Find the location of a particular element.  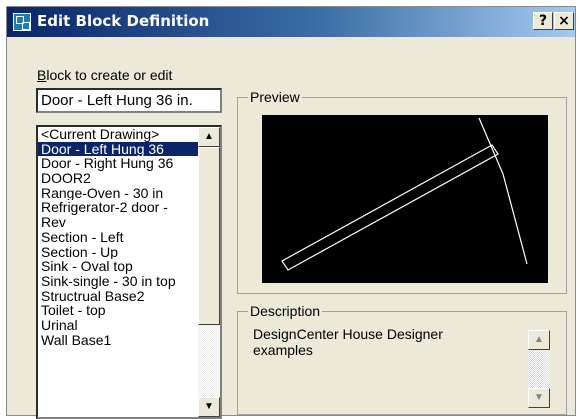

scroll-down-arrow-icon: ▼ is located at coordinates (209, 407).